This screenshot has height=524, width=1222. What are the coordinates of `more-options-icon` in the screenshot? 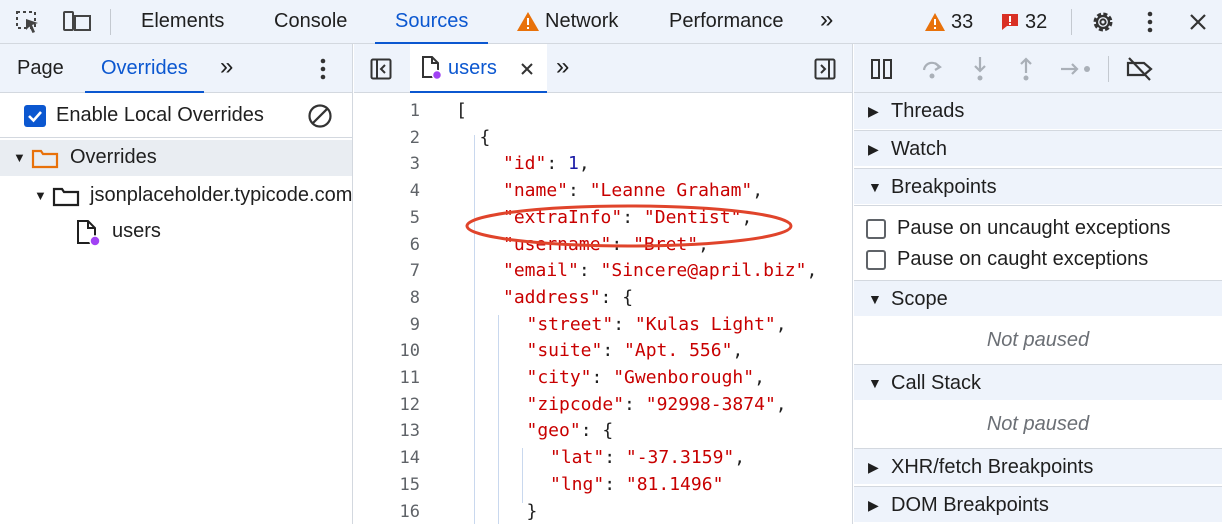 It's located at (1150, 22).